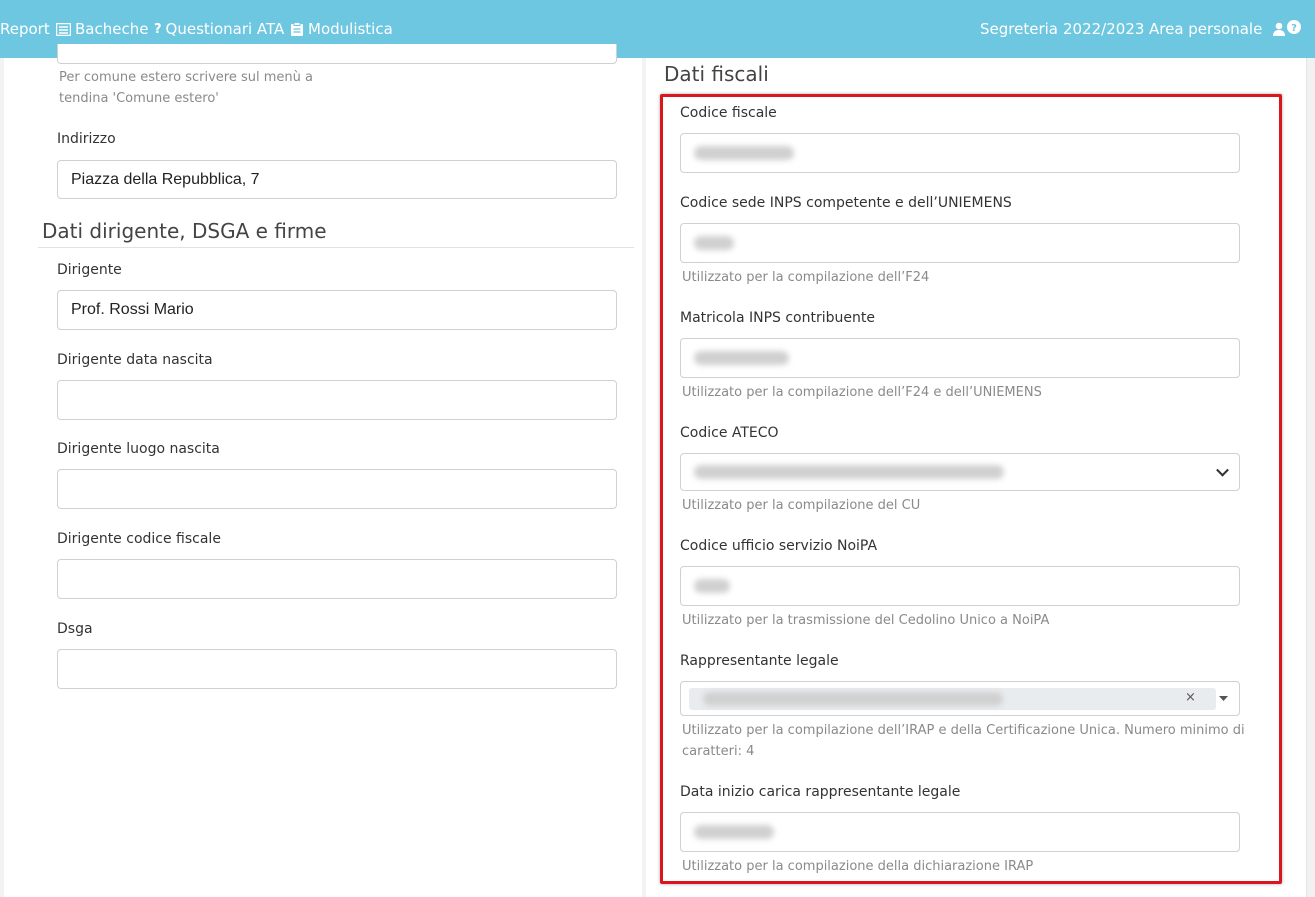  I want to click on dirigente-label: Dirigente, so click(89, 270).